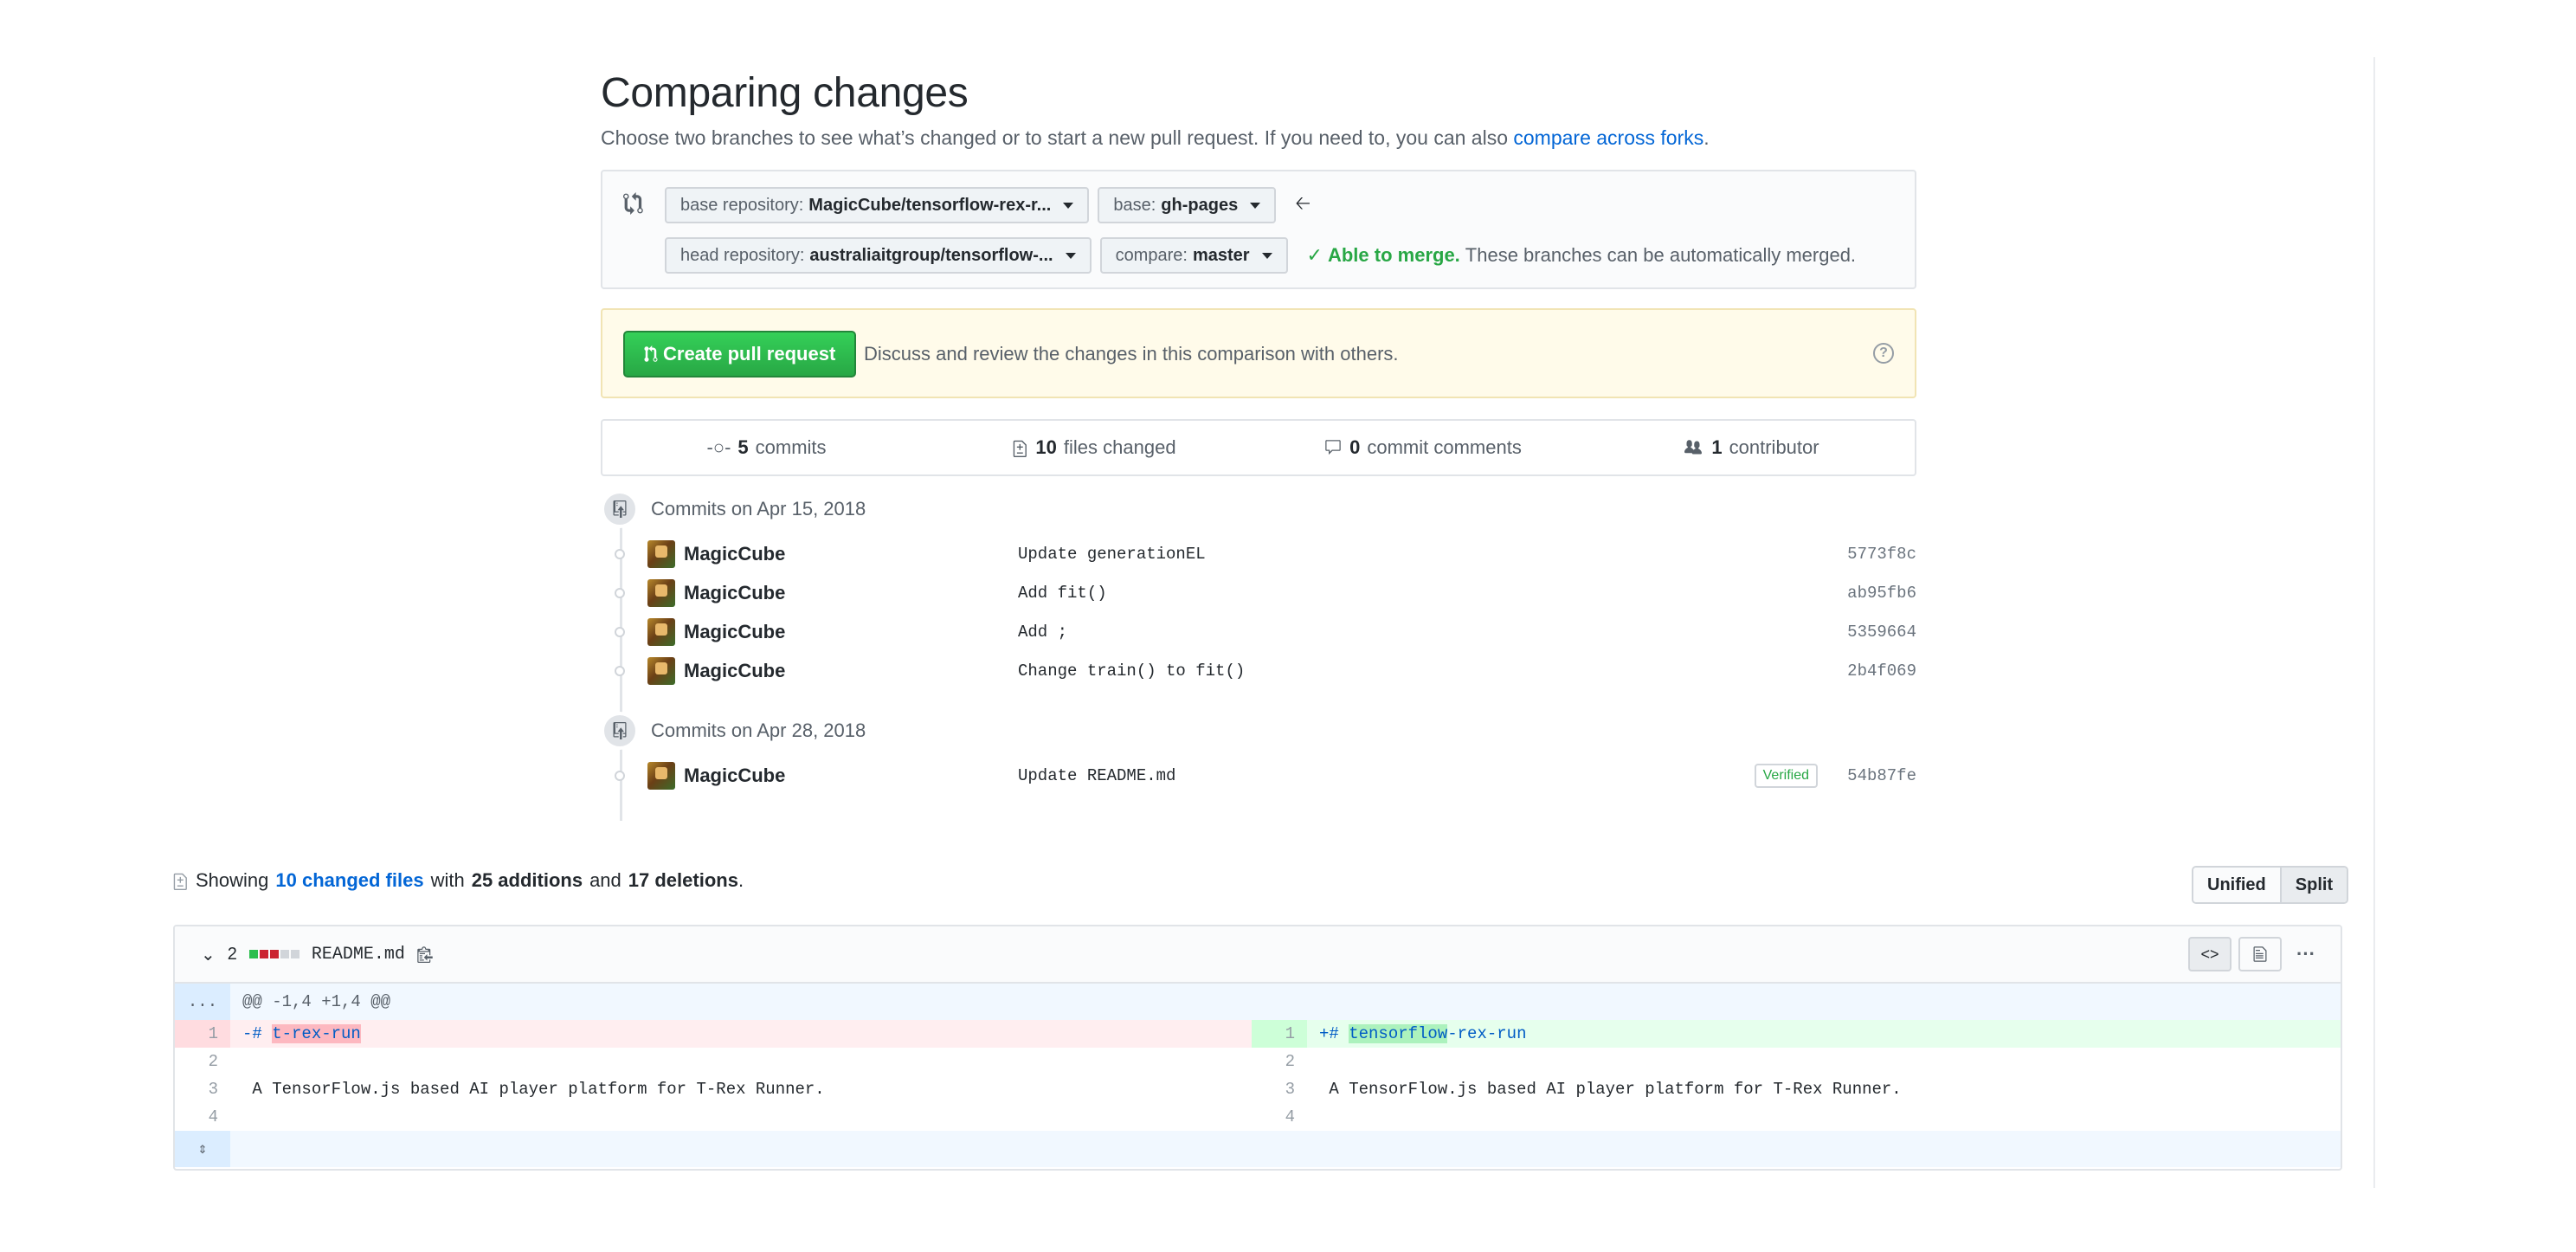 The image size is (2576, 1252). What do you see at coordinates (1200, 205) in the screenshot?
I see `base-branch-value: gh-pages` at bounding box center [1200, 205].